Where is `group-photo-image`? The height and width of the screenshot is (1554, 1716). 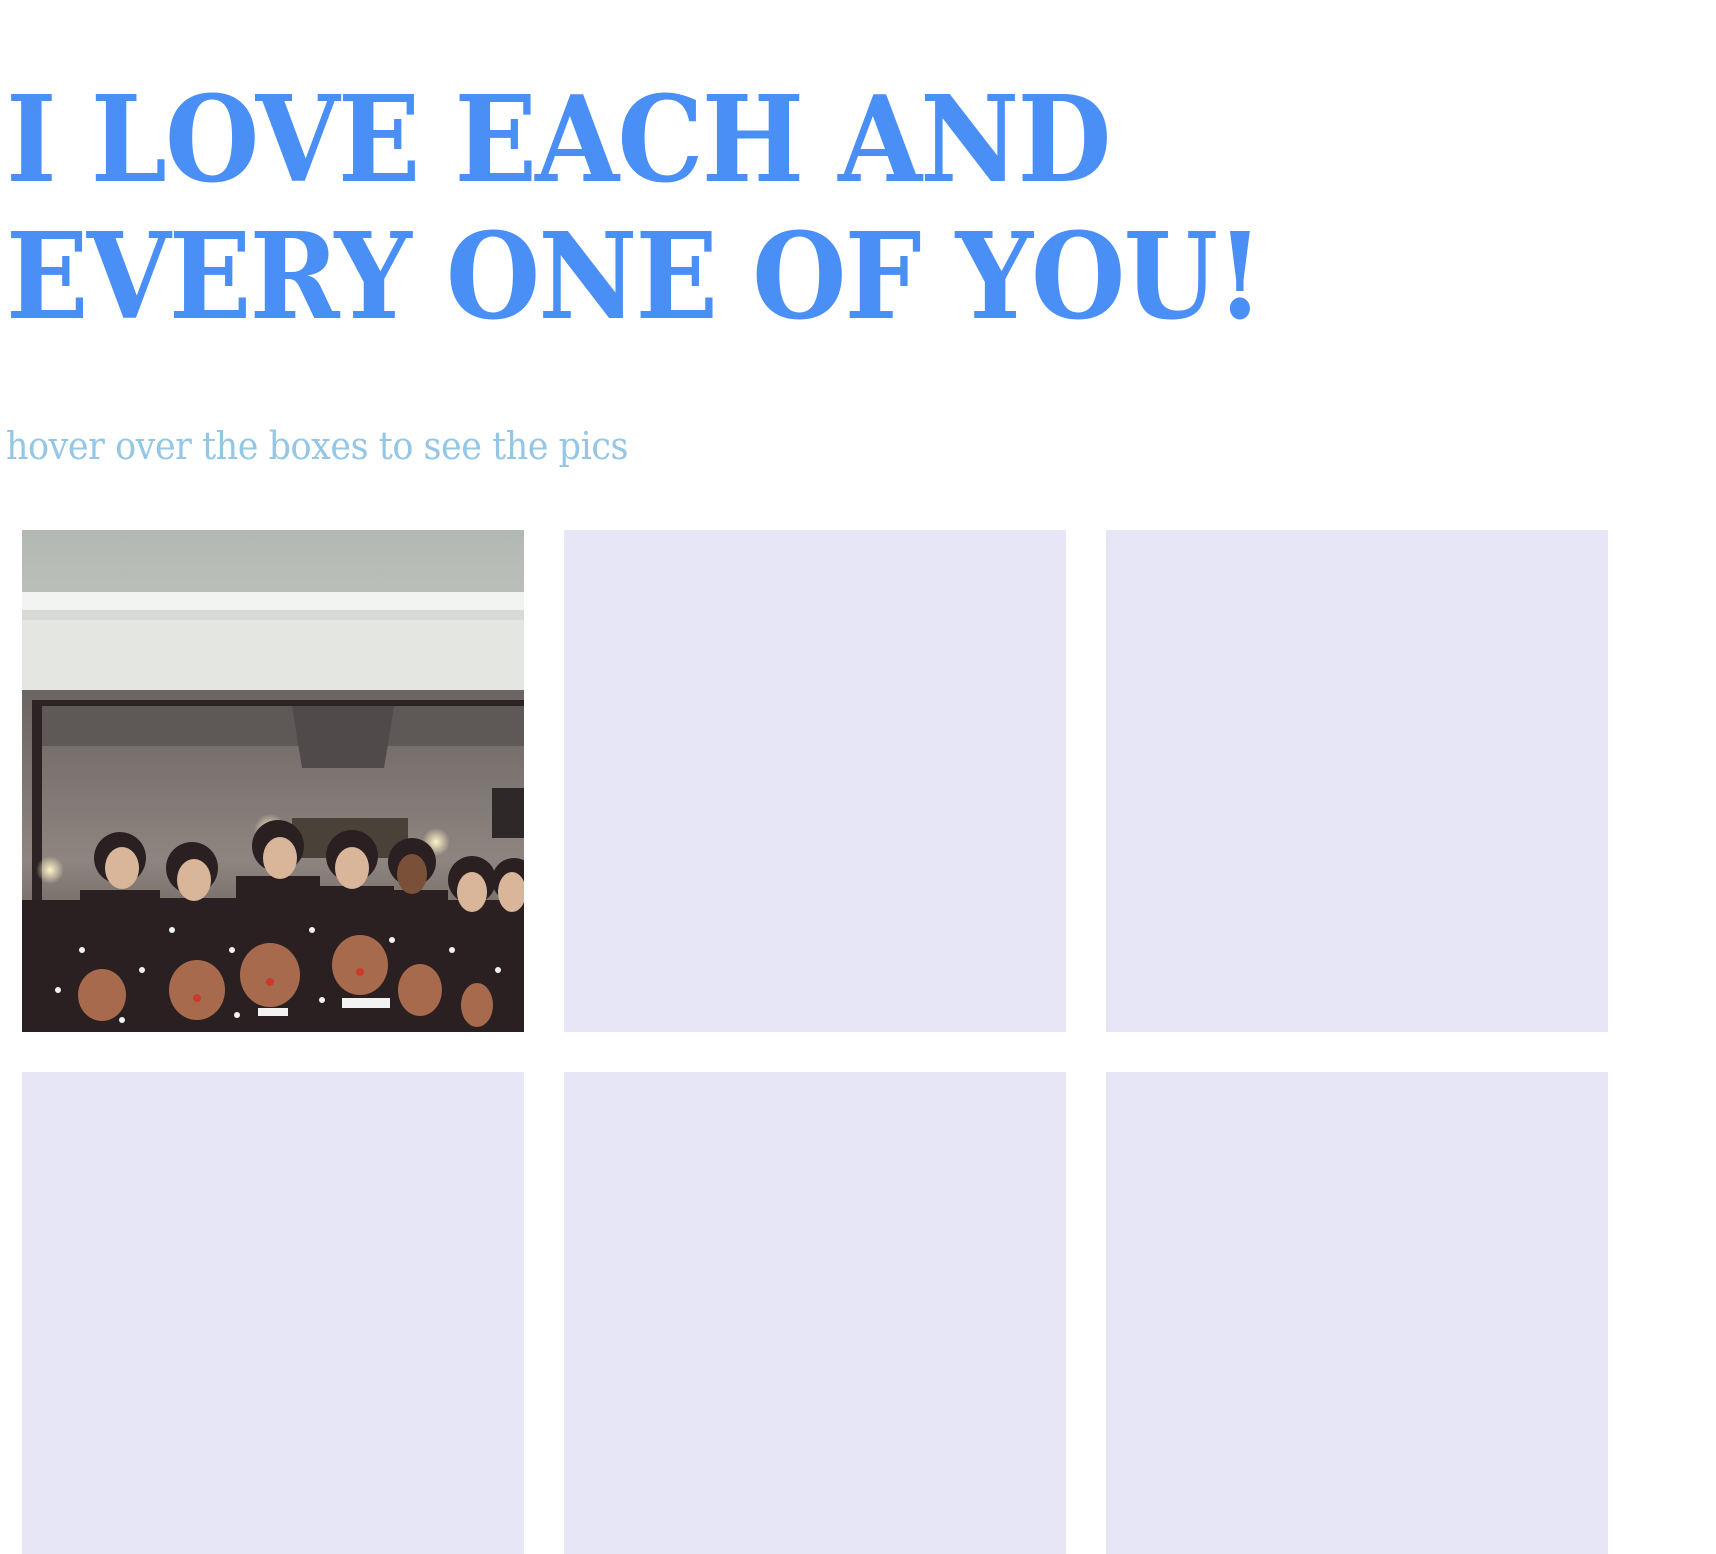
group-photo-image is located at coordinates (273, 781).